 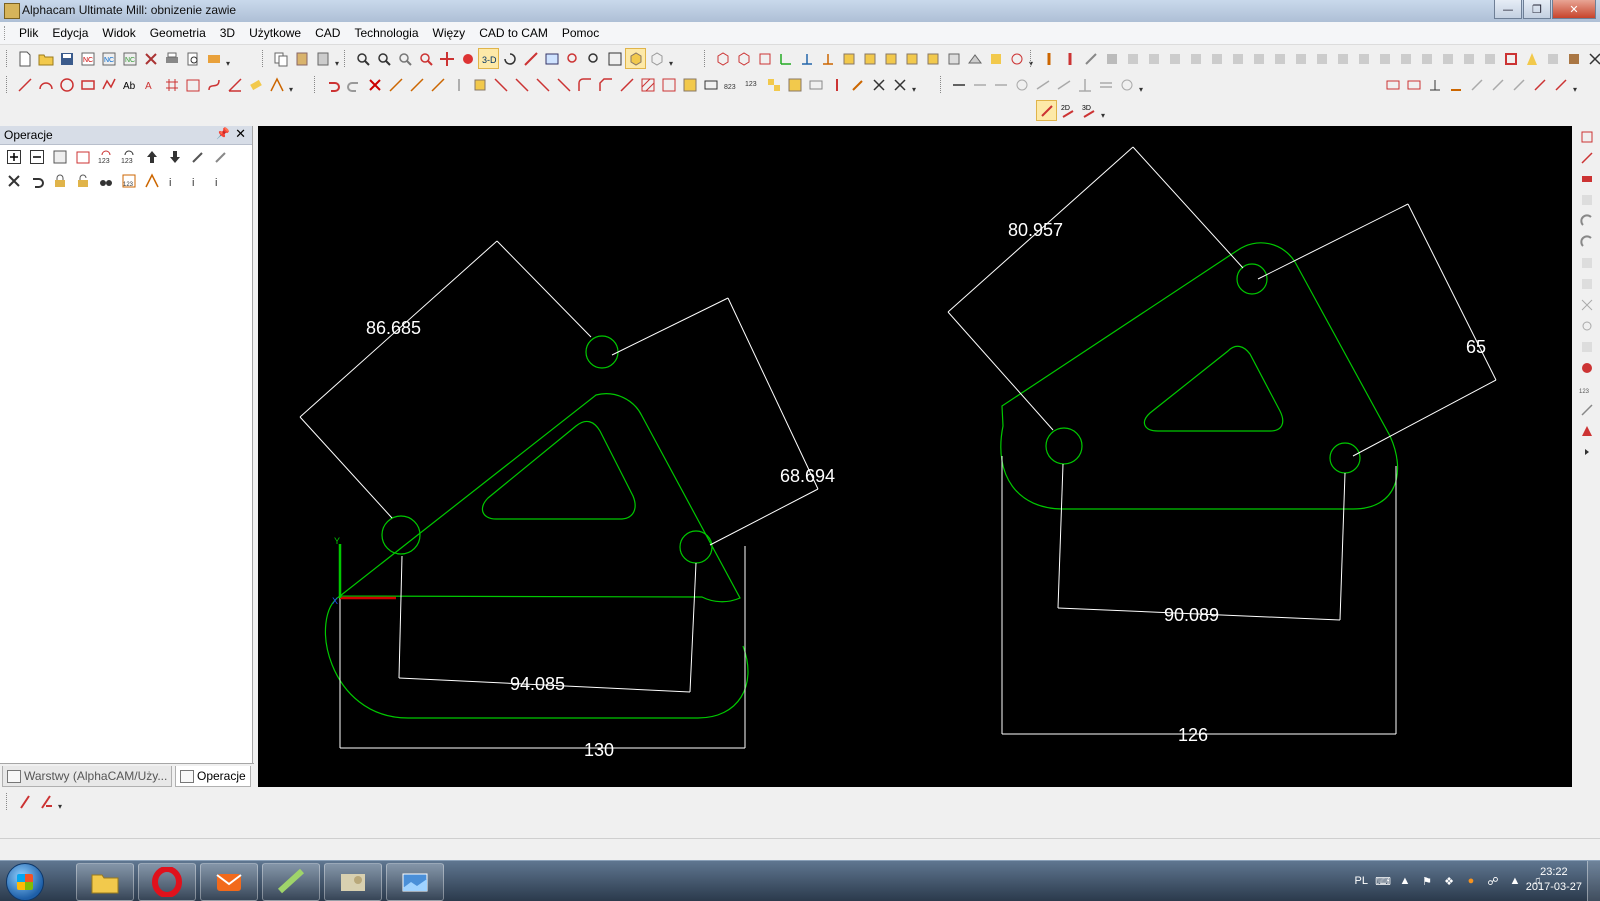 I want to click on align-icon, so click(x=836, y=84).